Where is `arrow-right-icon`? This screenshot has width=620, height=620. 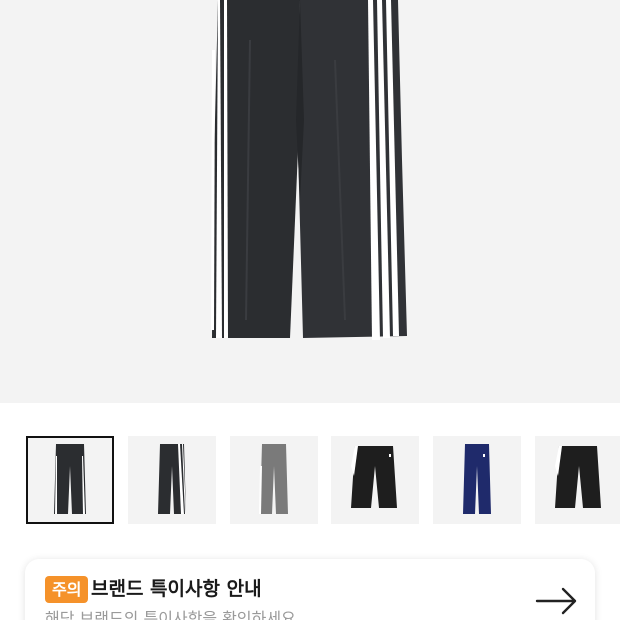
arrow-right-icon is located at coordinates (557, 601).